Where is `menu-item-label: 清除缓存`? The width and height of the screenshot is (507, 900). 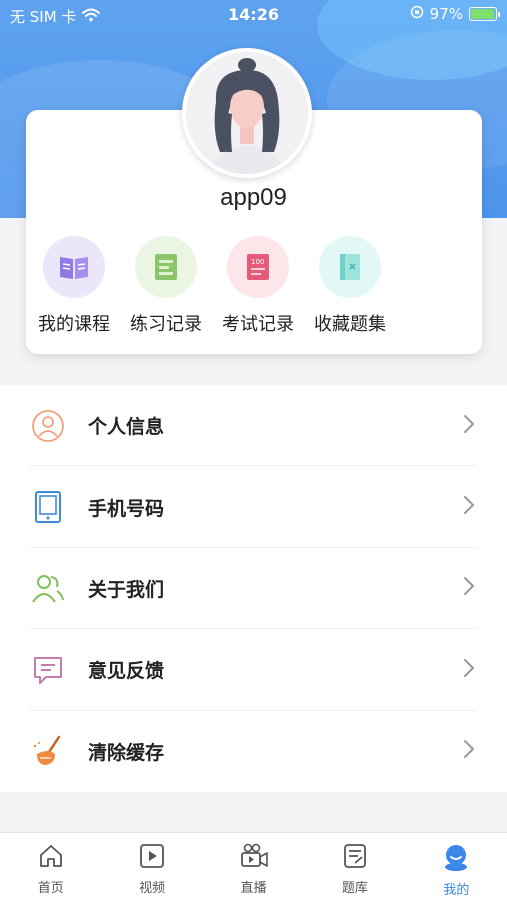
menu-item-label: 清除缓存 is located at coordinates (126, 752).